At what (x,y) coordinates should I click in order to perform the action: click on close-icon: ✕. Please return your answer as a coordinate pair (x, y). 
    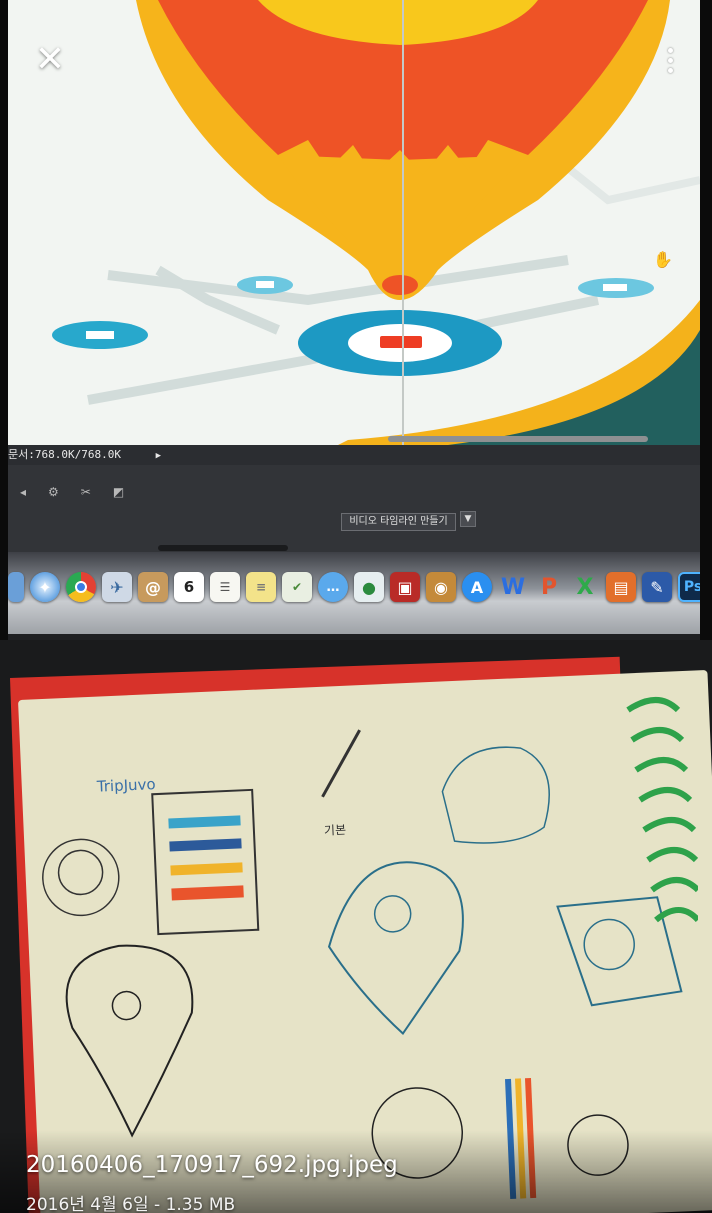
    Looking at the image, I should click on (50, 59).